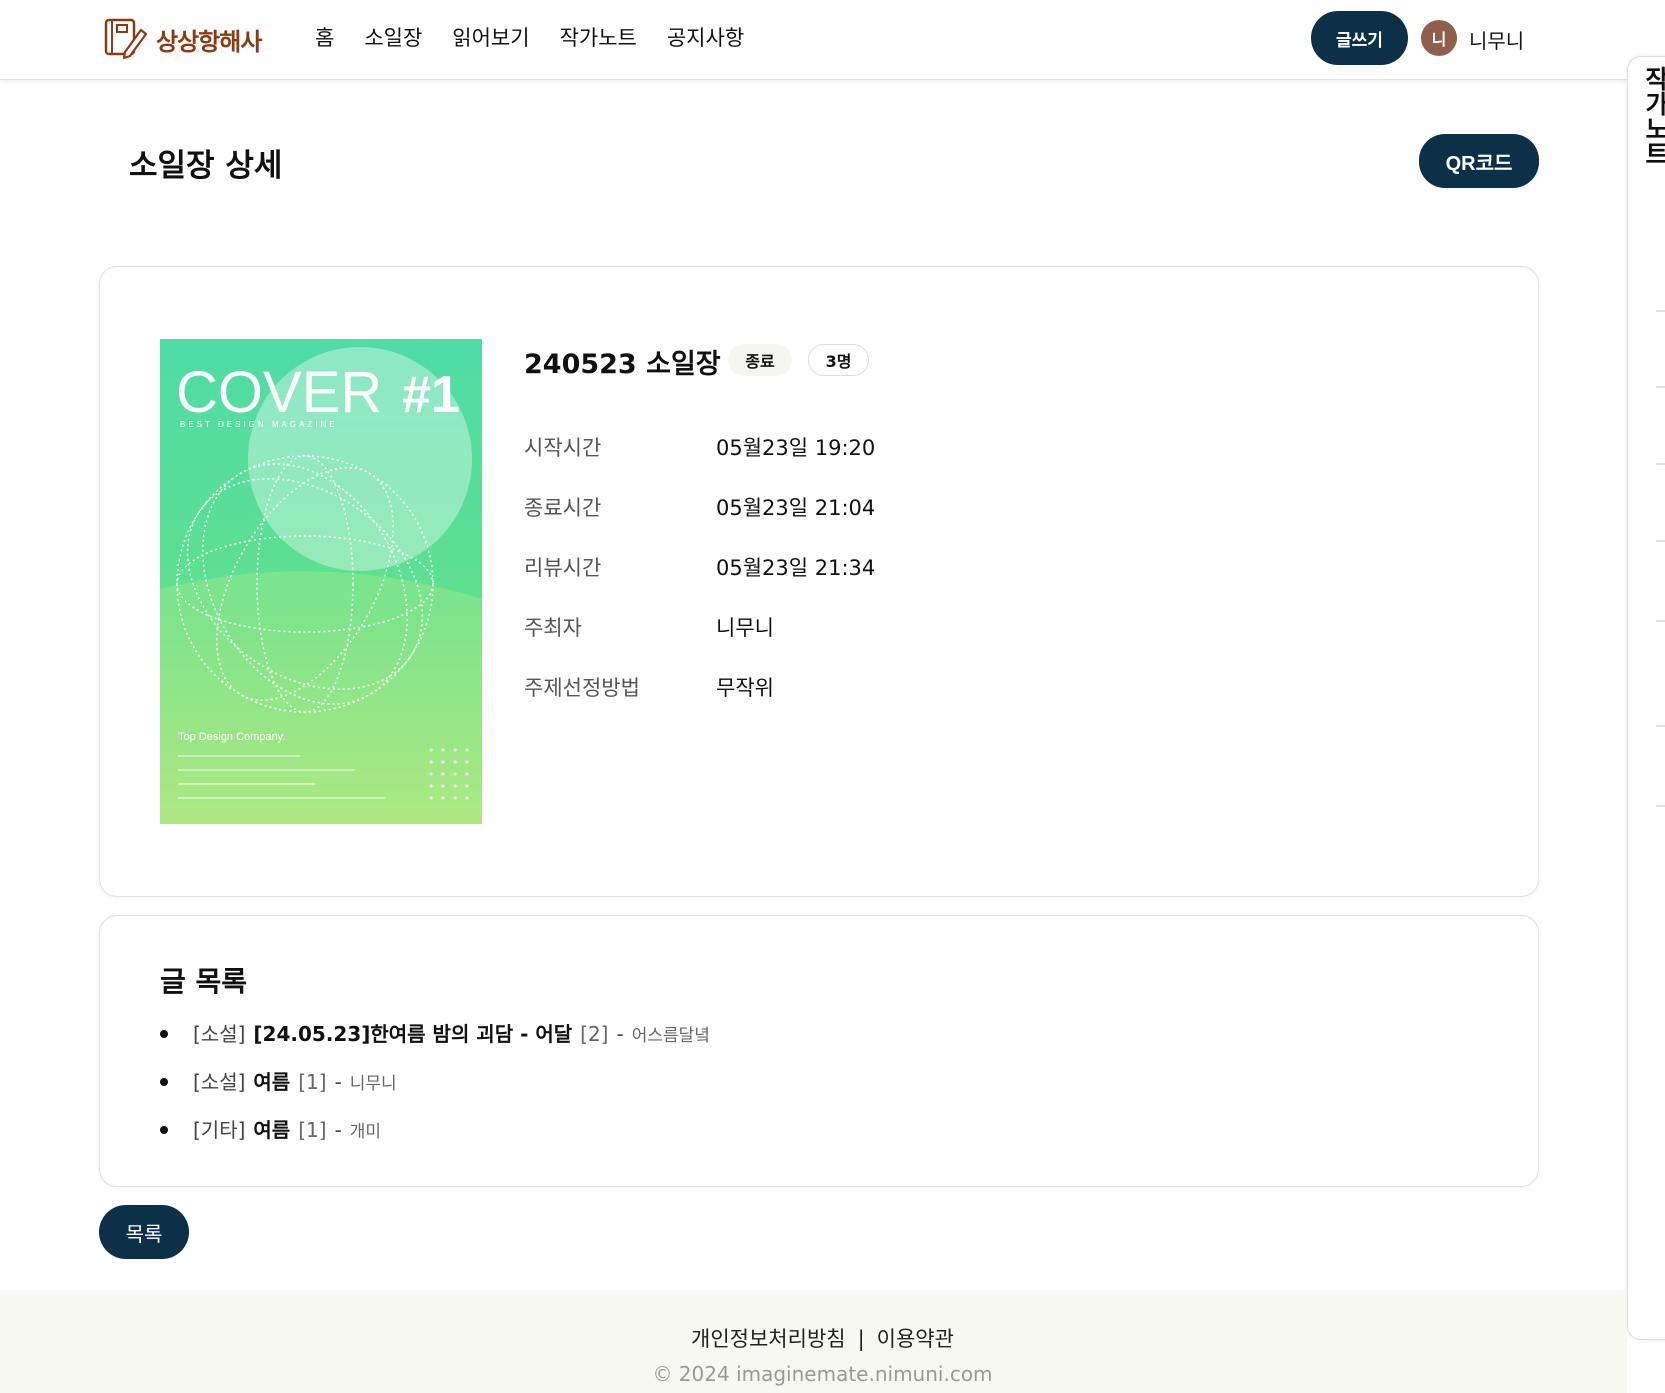  What do you see at coordinates (796, 448) in the screenshot?
I see `start-time-value: 05월23일 19:20` at bounding box center [796, 448].